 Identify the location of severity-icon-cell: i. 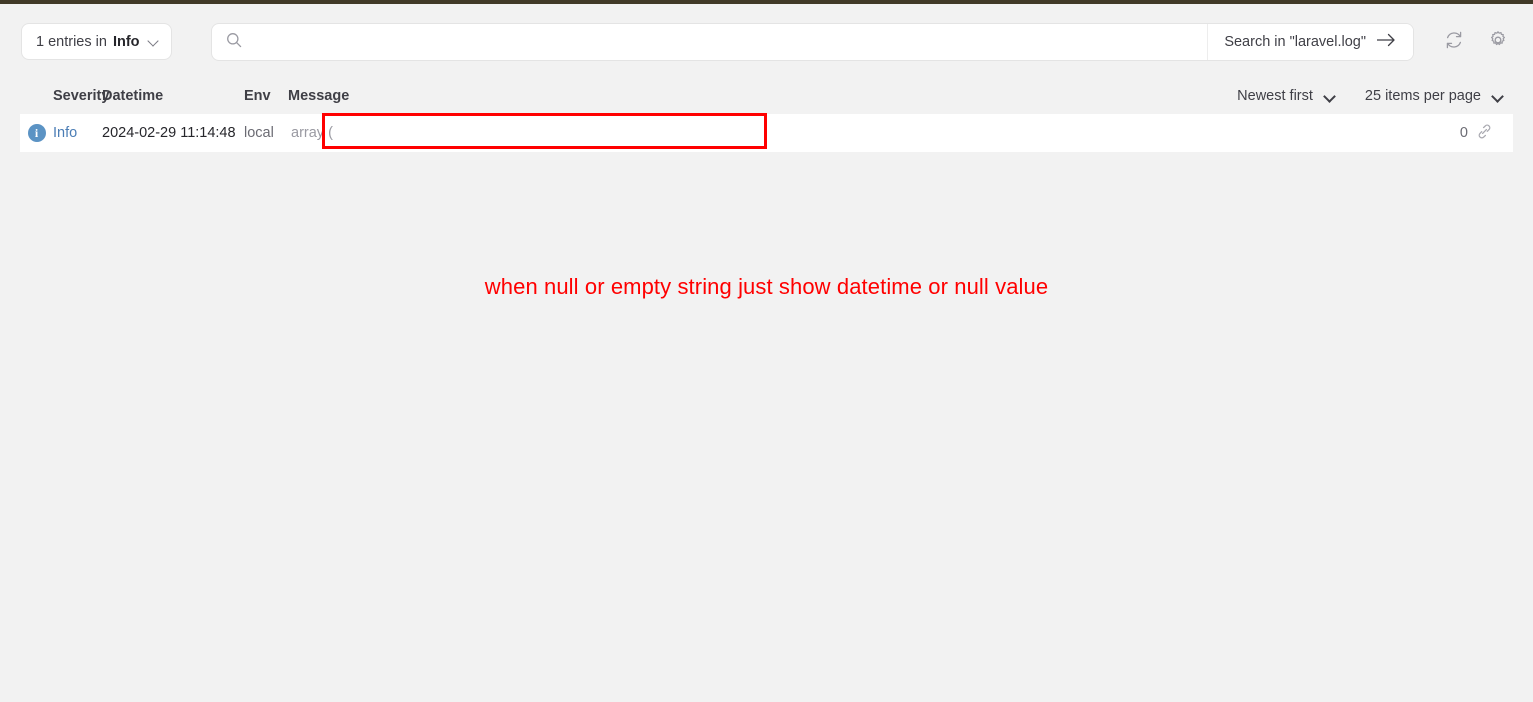
(36, 133).